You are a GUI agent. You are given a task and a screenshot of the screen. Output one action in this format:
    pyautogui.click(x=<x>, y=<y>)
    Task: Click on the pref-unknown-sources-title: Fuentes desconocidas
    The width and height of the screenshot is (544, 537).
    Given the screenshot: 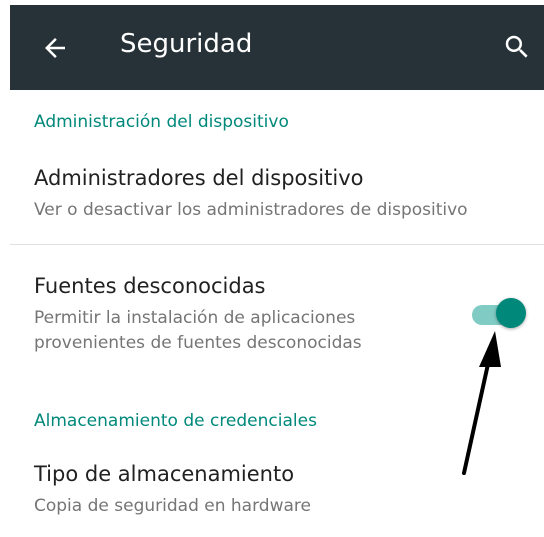 What is the action you would take?
    pyautogui.click(x=150, y=286)
    